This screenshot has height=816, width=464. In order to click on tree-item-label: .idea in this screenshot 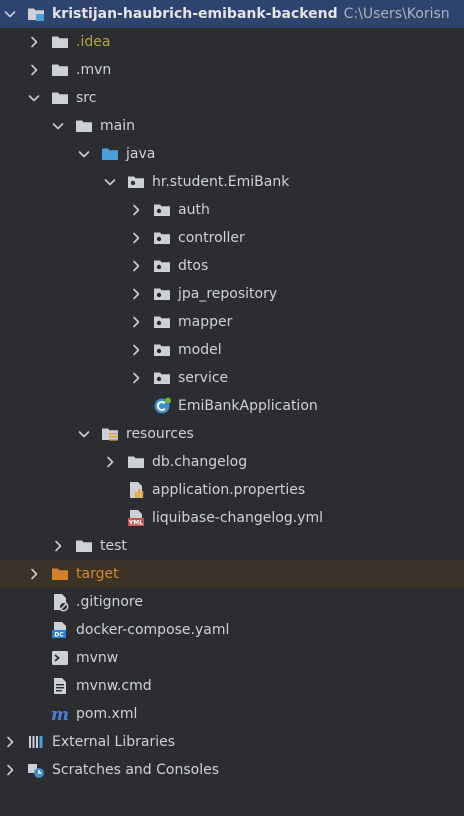, I will do `click(93, 42)`.